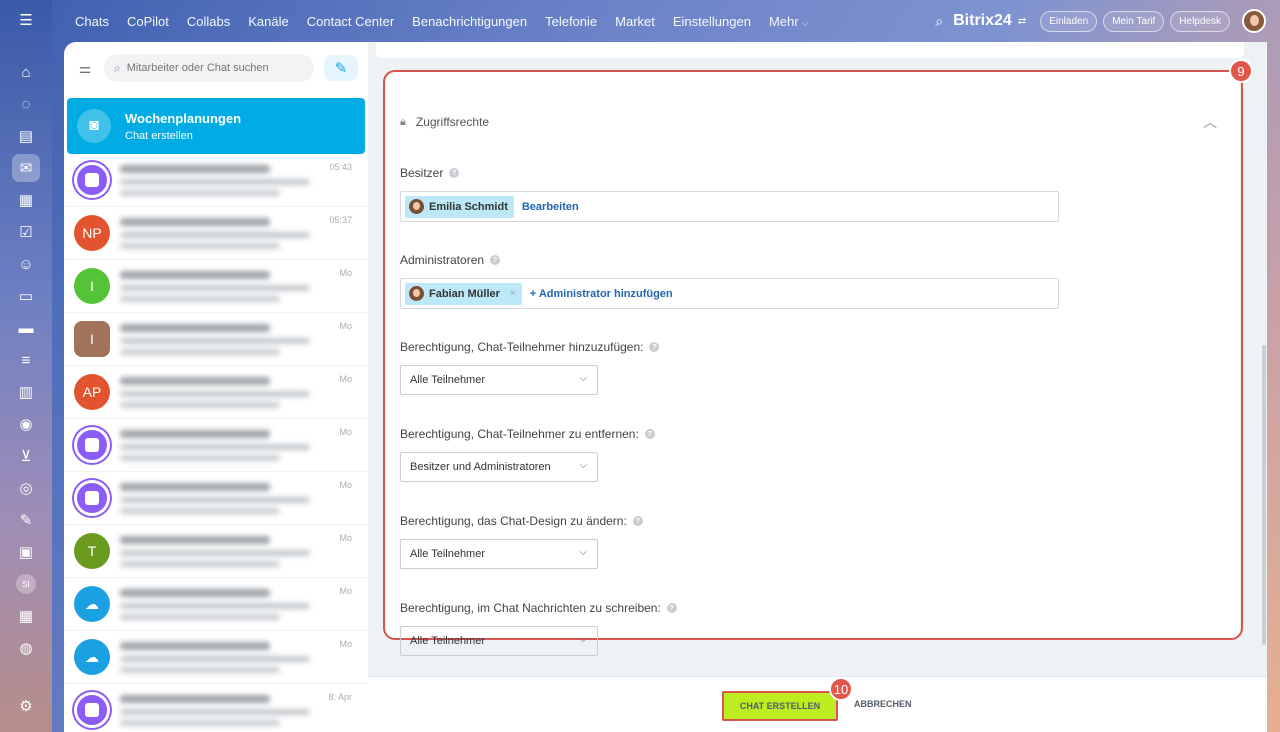  Describe the element at coordinates (26, 200) in the screenshot. I see `calendar-icon: ▦` at that location.